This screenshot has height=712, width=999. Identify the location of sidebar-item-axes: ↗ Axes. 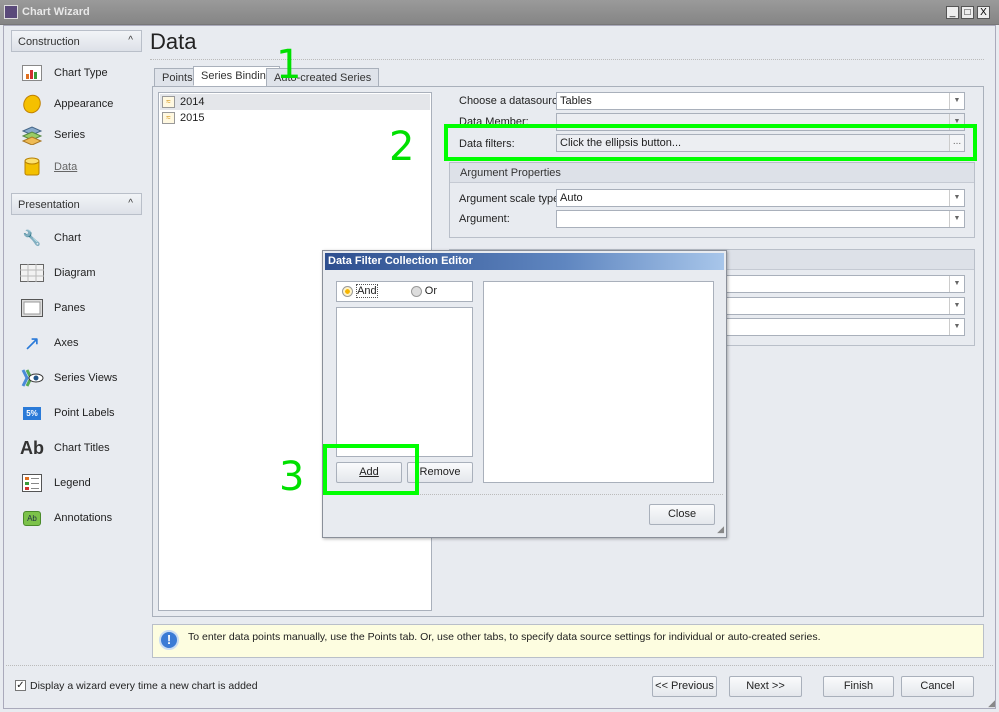
(49, 343).